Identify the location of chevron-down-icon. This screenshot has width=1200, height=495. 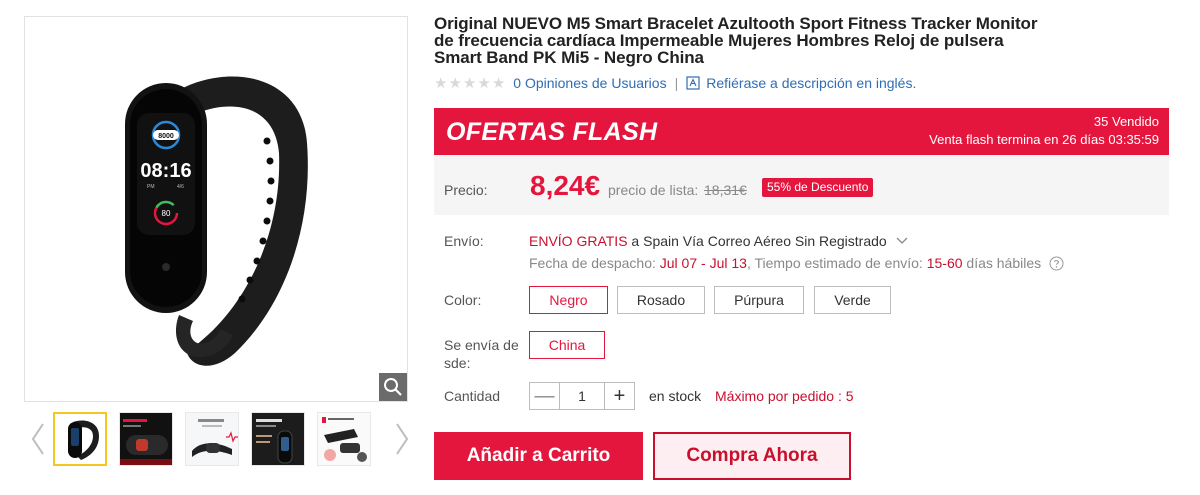
(902, 240).